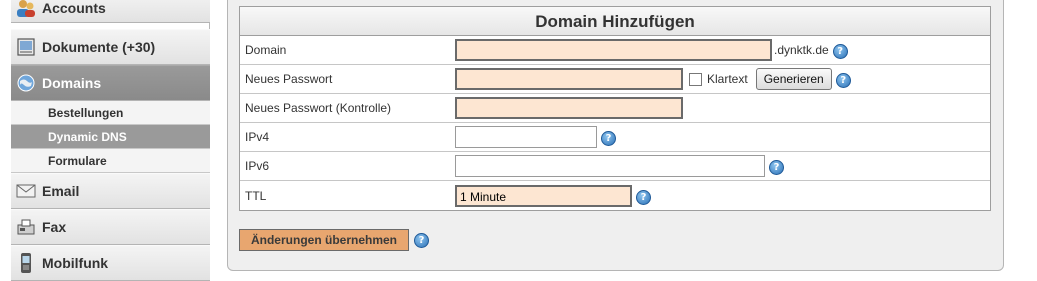  Describe the element at coordinates (610, 166) in the screenshot. I see `ipv6-input` at that location.